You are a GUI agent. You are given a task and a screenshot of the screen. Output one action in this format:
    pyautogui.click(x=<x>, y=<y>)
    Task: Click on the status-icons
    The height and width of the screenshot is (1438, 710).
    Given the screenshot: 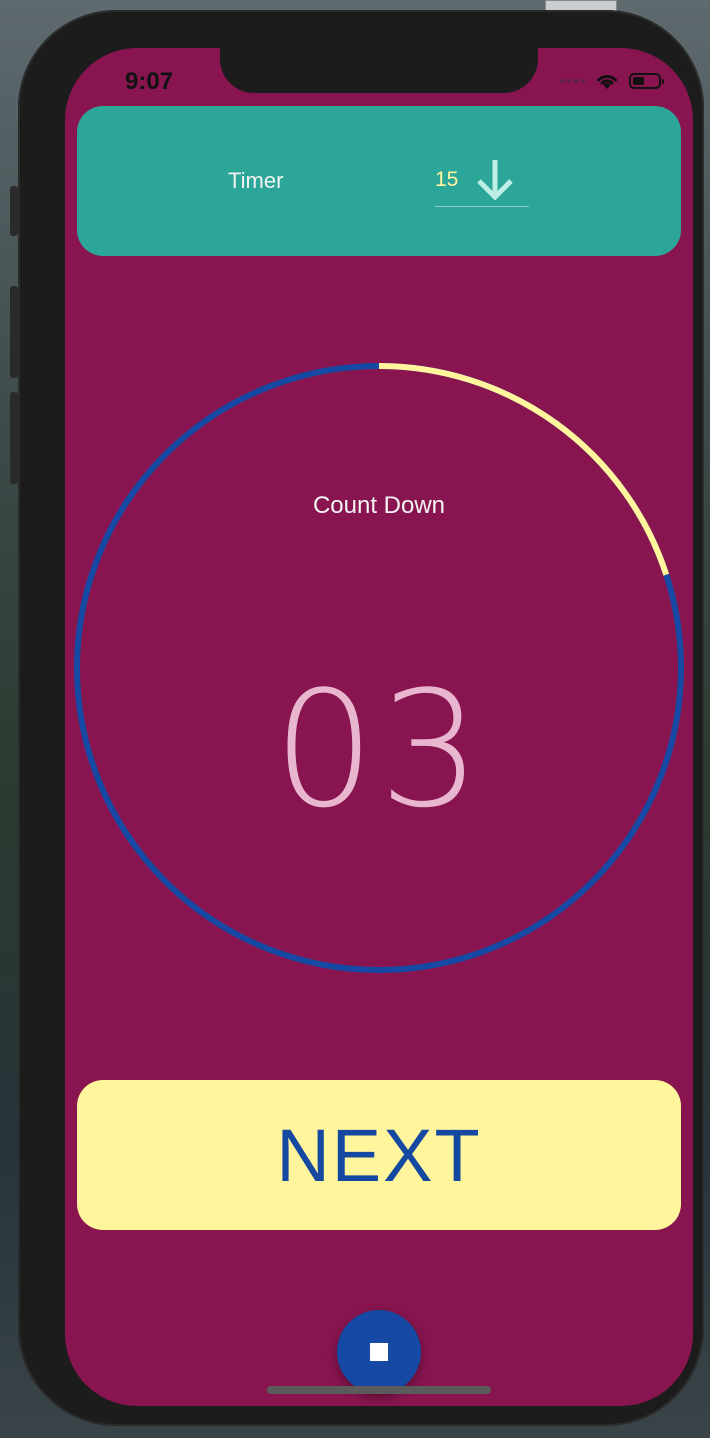 What is the action you would take?
    pyautogui.click(x=612, y=81)
    